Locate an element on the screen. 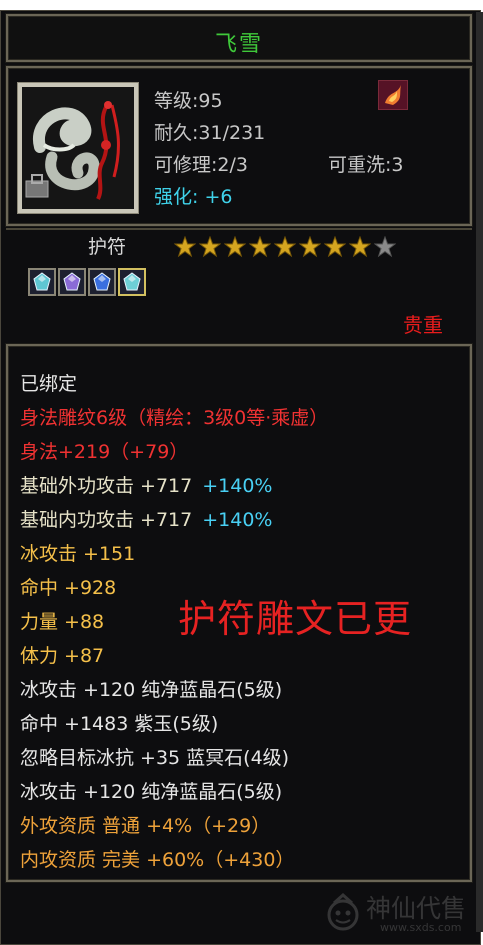 This screenshot has height=945, width=483. watermark: 神仙代售 www.sxds.com is located at coordinates (400, 912).